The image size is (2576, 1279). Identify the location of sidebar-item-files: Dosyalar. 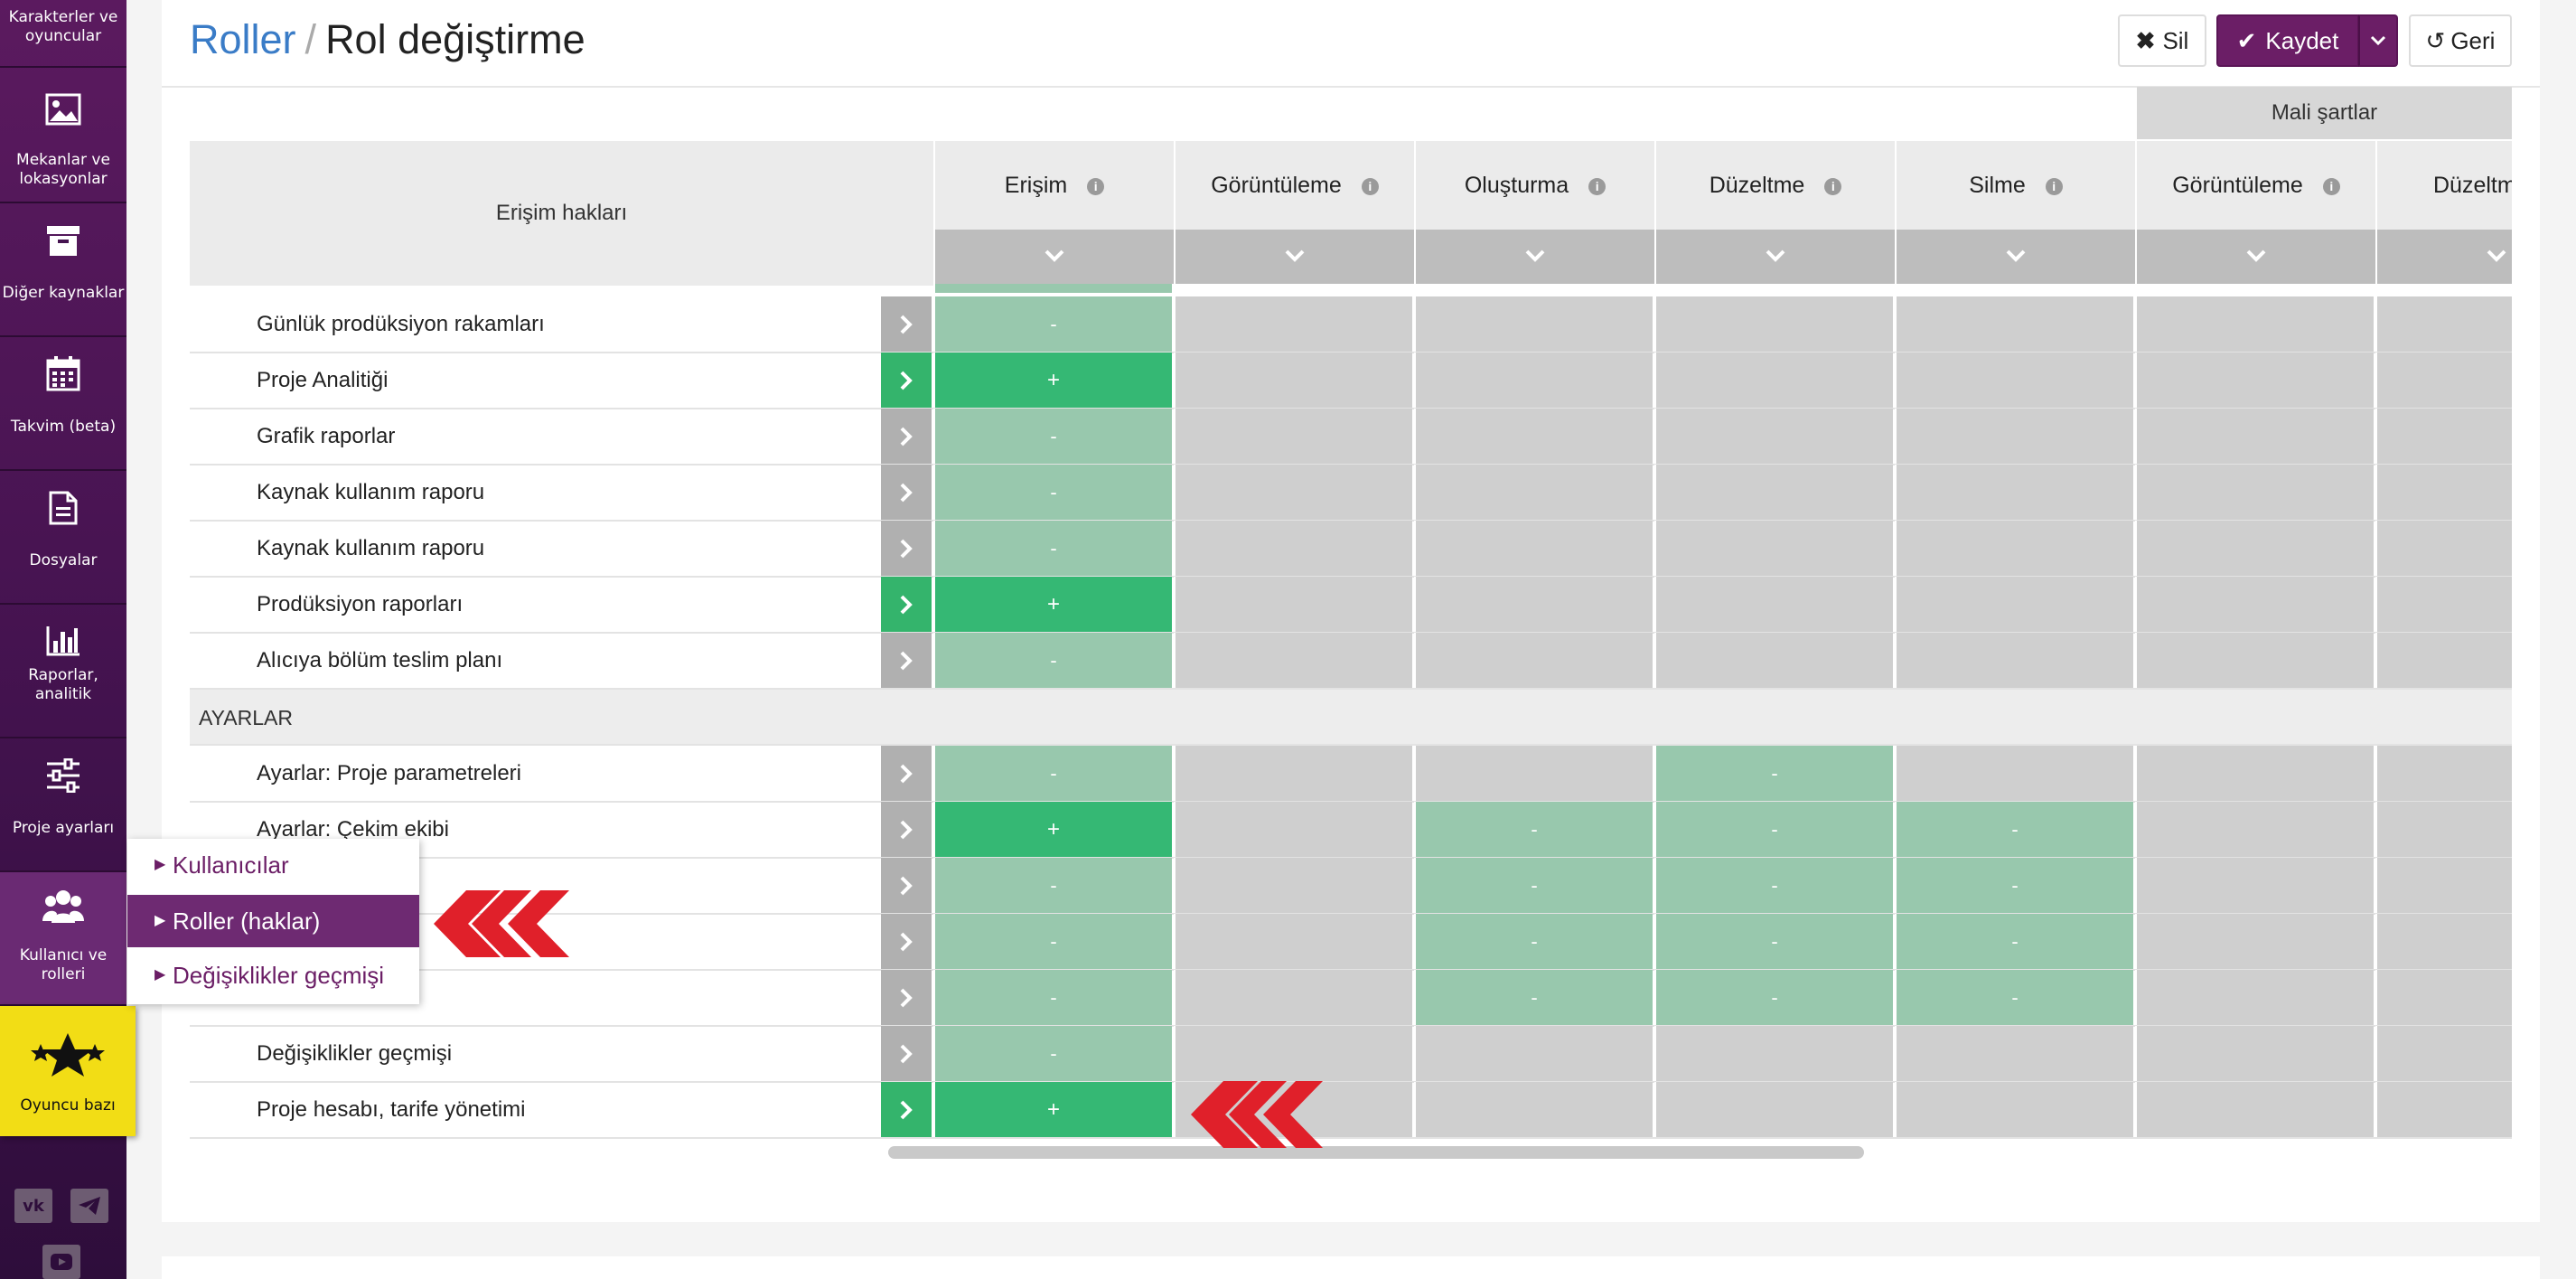
(63, 538).